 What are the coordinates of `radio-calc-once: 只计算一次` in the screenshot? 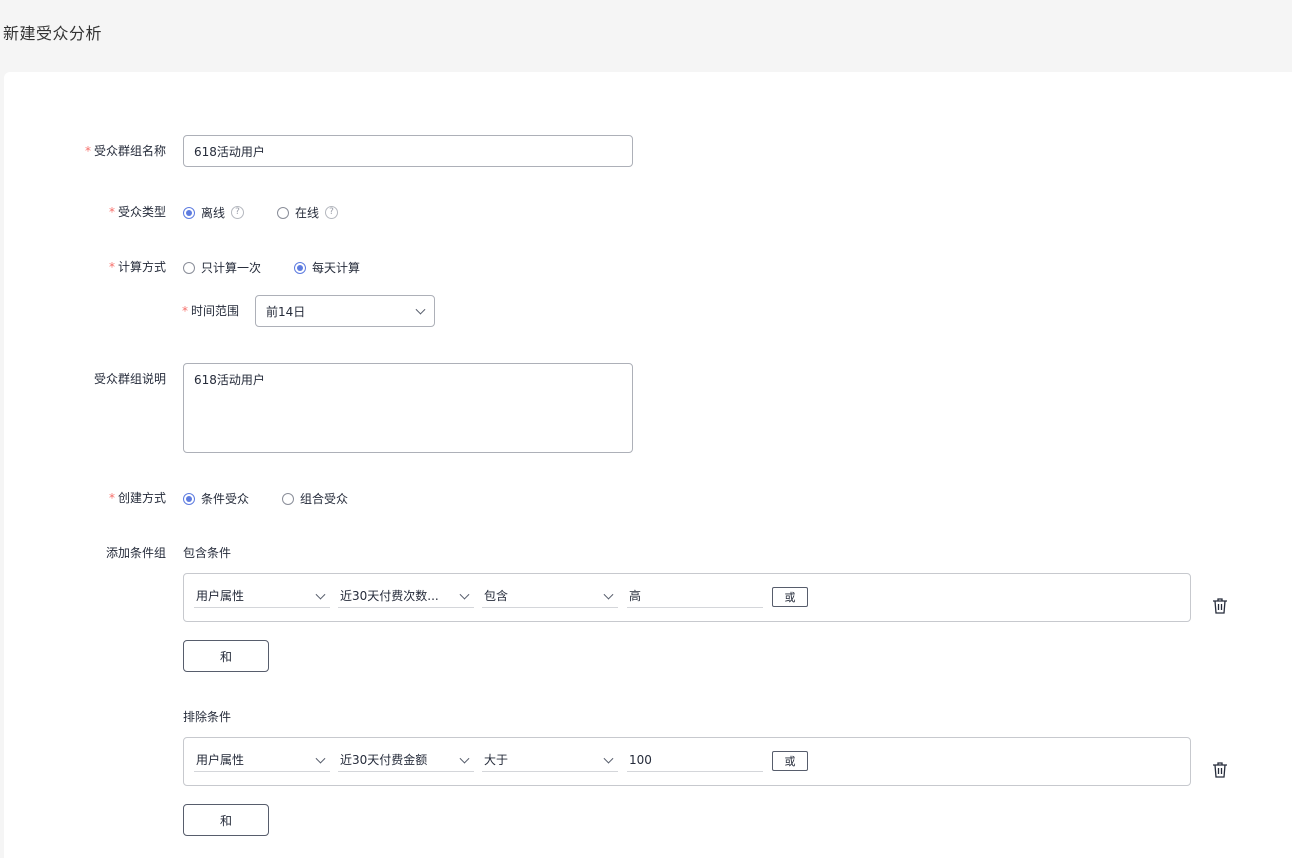 It's located at (222, 267).